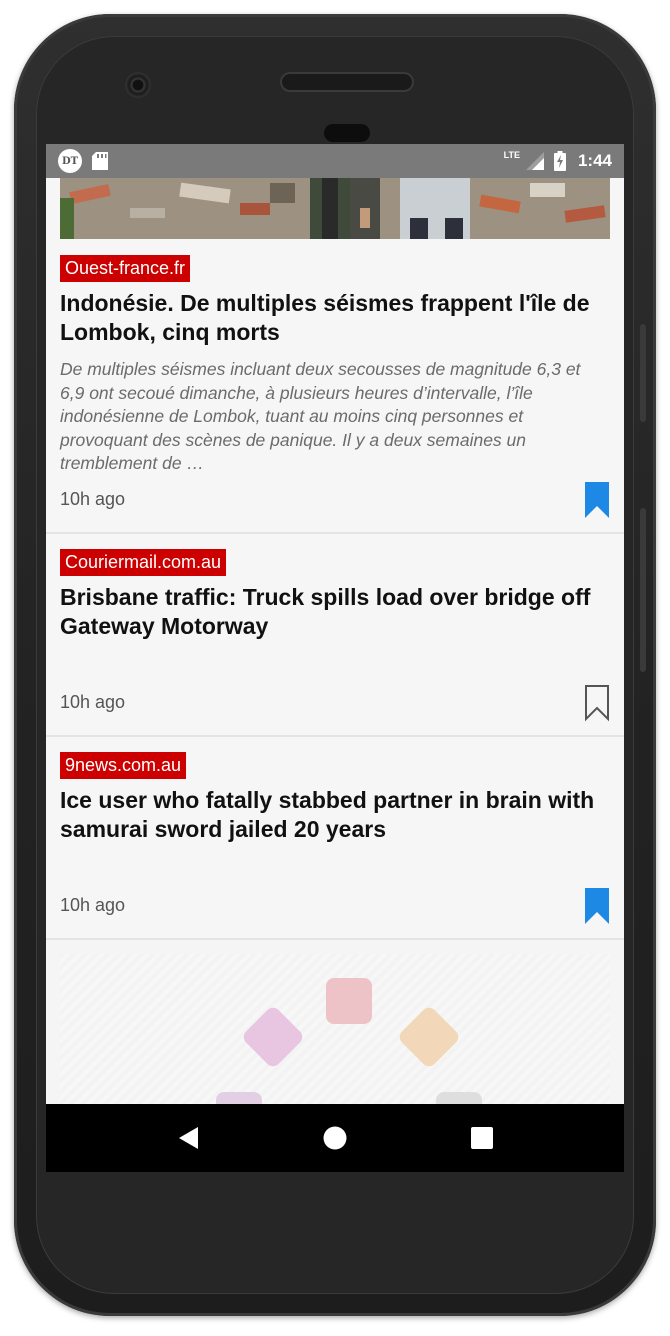 The height and width of the screenshot is (1336, 670). I want to click on dt-app-icon: DT, so click(70, 161).